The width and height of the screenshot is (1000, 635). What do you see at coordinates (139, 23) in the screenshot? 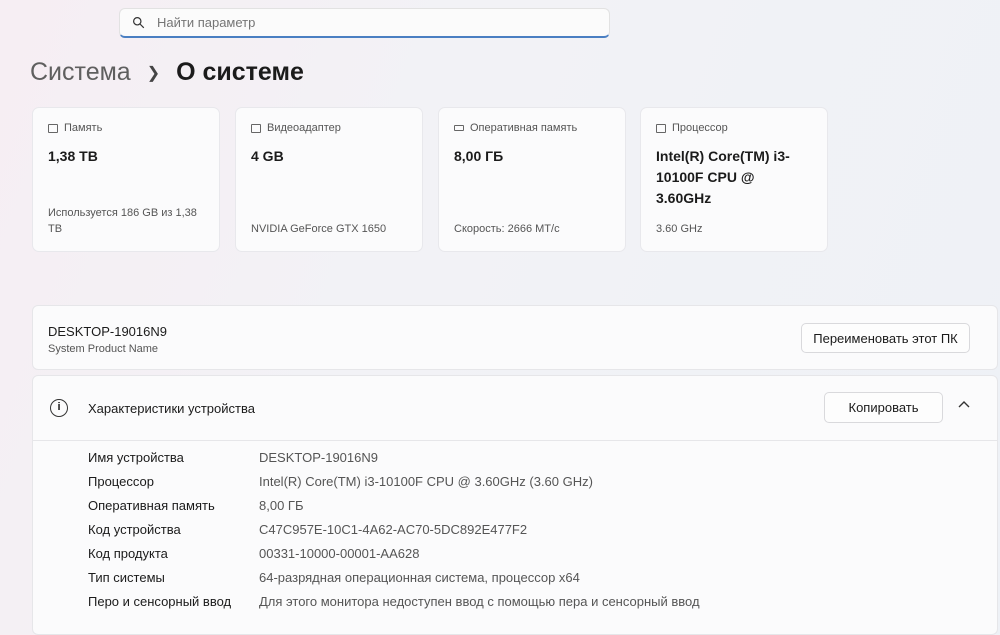
I see `search-icon` at bounding box center [139, 23].